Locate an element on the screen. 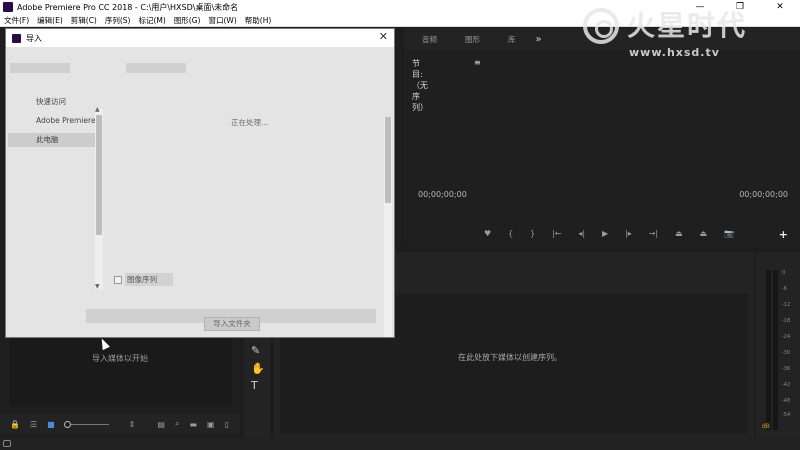 This screenshot has width=800, height=450. new-item-icon: ▣ is located at coordinates (211, 424).